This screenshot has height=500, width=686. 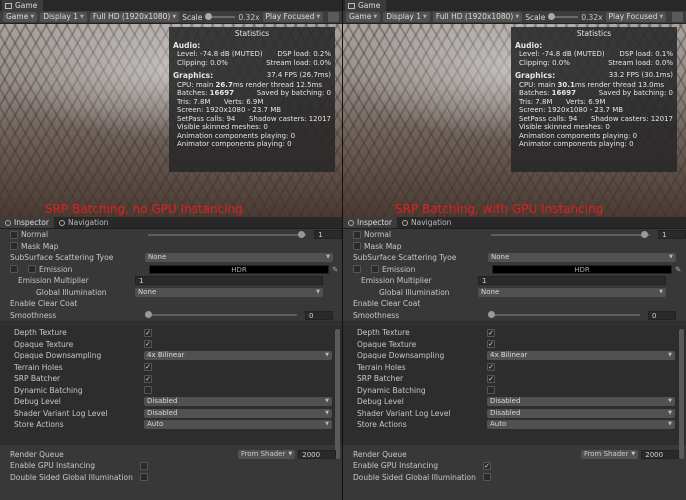 What do you see at coordinates (147, 291) in the screenshot?
I see `gi-value: None` at bounding box center [147, 291].